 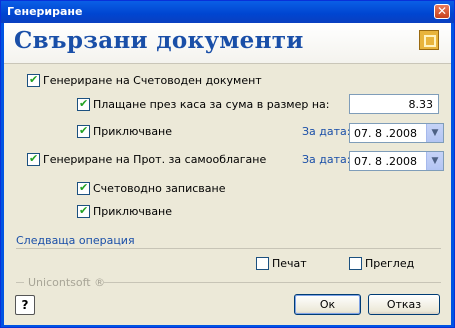 I want to click on next-operation-divider, so click(x=228, y=248).